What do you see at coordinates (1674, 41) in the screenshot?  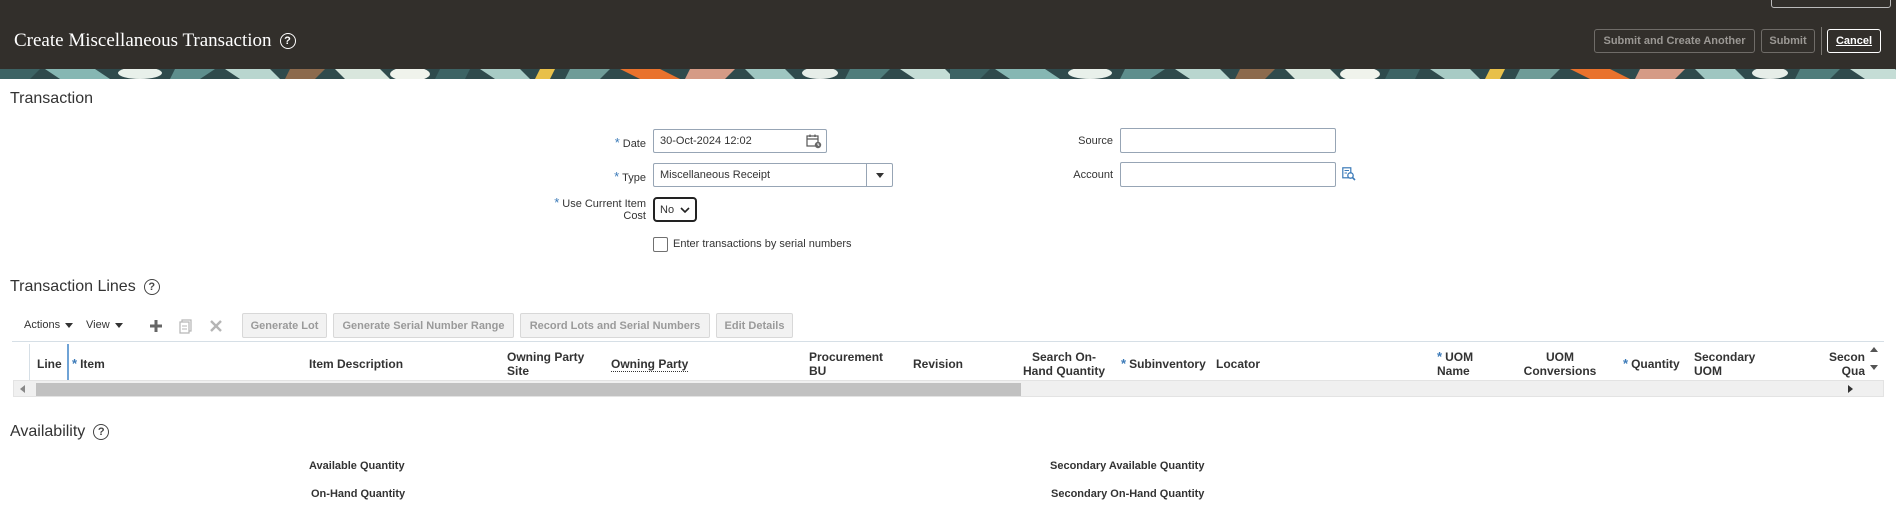 I see `submit-and-create-another-button: Submit and Create Another` at bounding box center [1674, 41].